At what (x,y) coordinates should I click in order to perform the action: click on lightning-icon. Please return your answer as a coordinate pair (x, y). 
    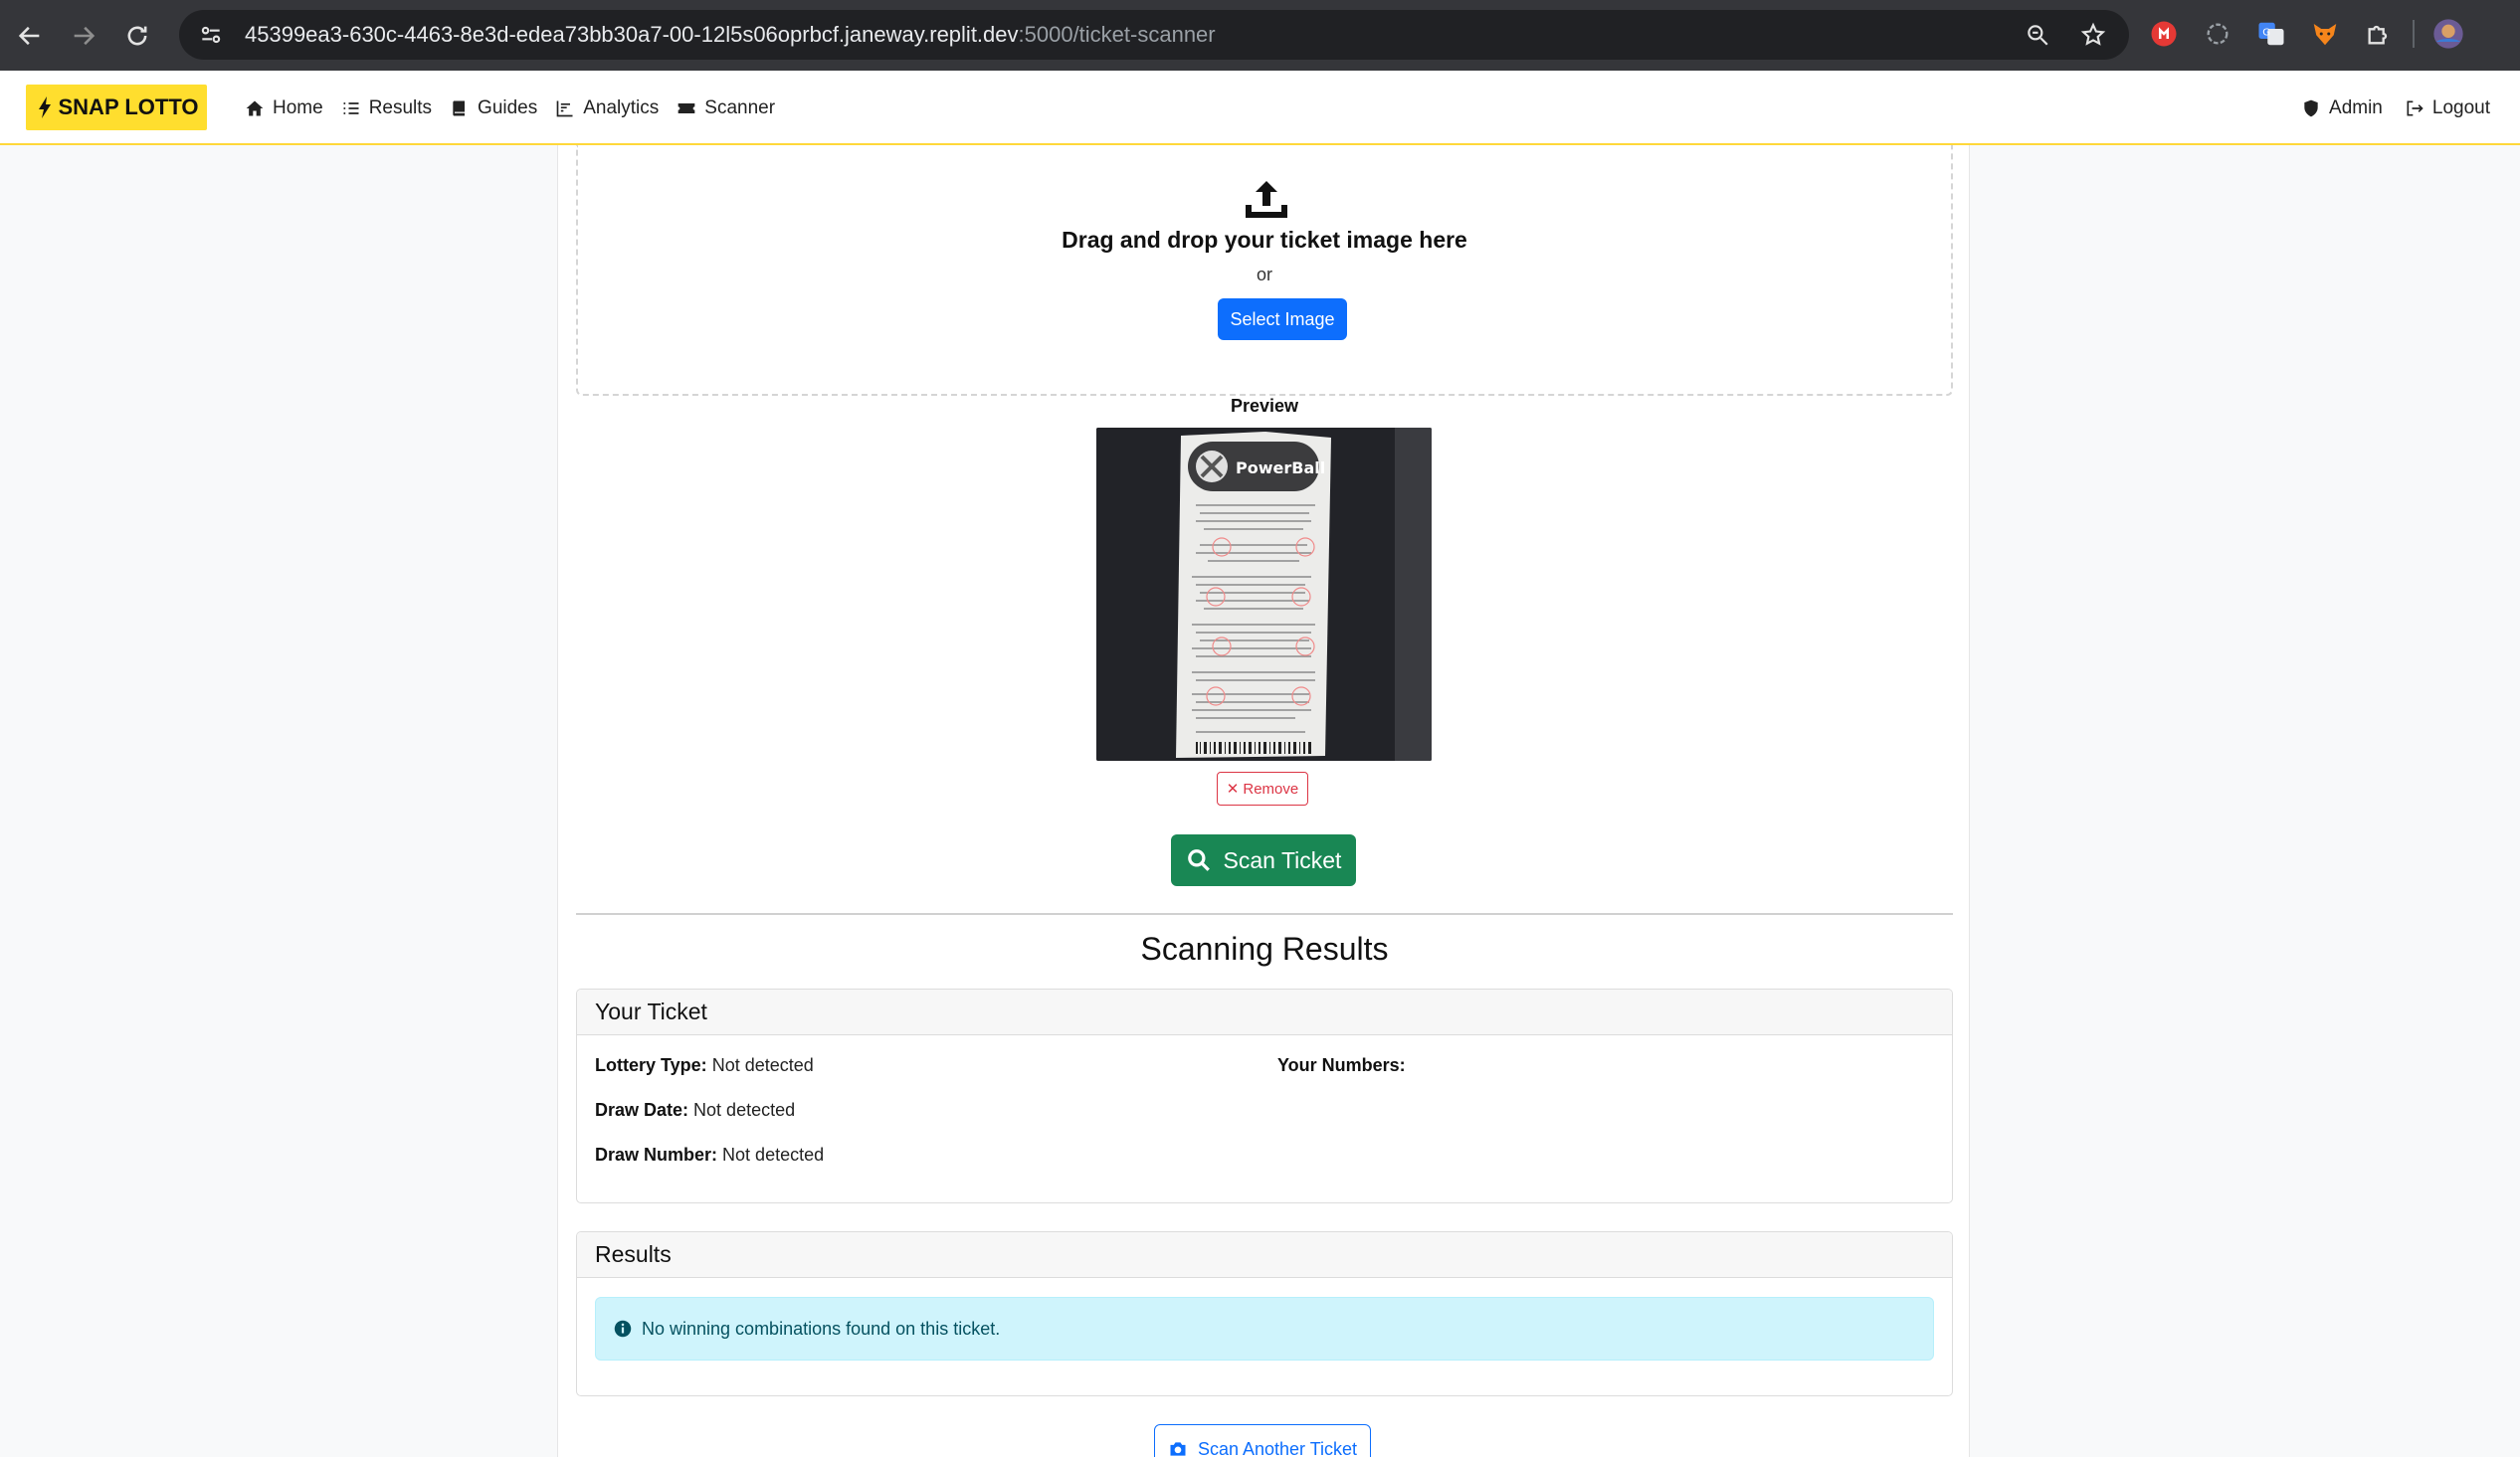
    Looking at the image, I should click on (44, 107).